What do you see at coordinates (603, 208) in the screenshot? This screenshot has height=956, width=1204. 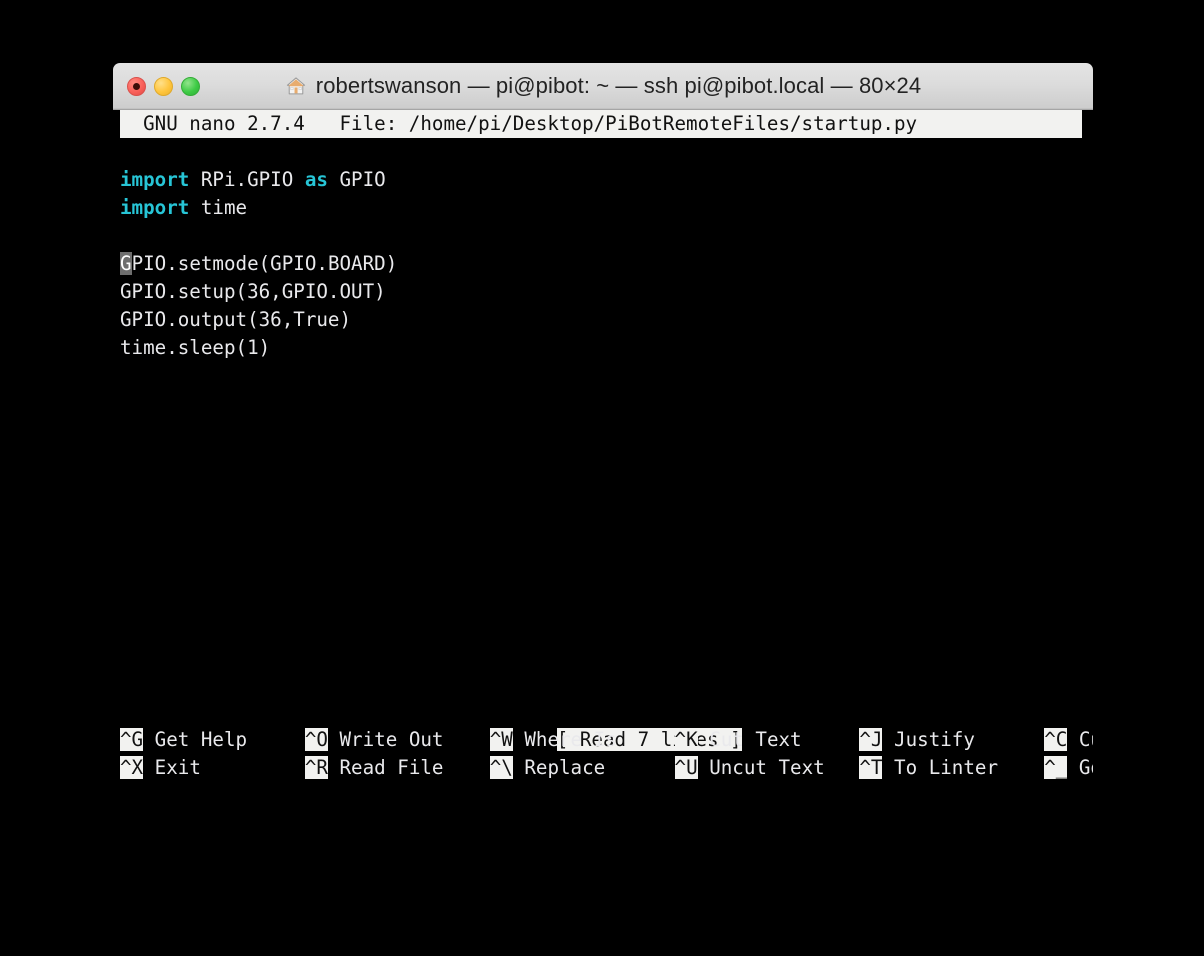 I see `editor-line: import time` at bounding box center [603, 208].